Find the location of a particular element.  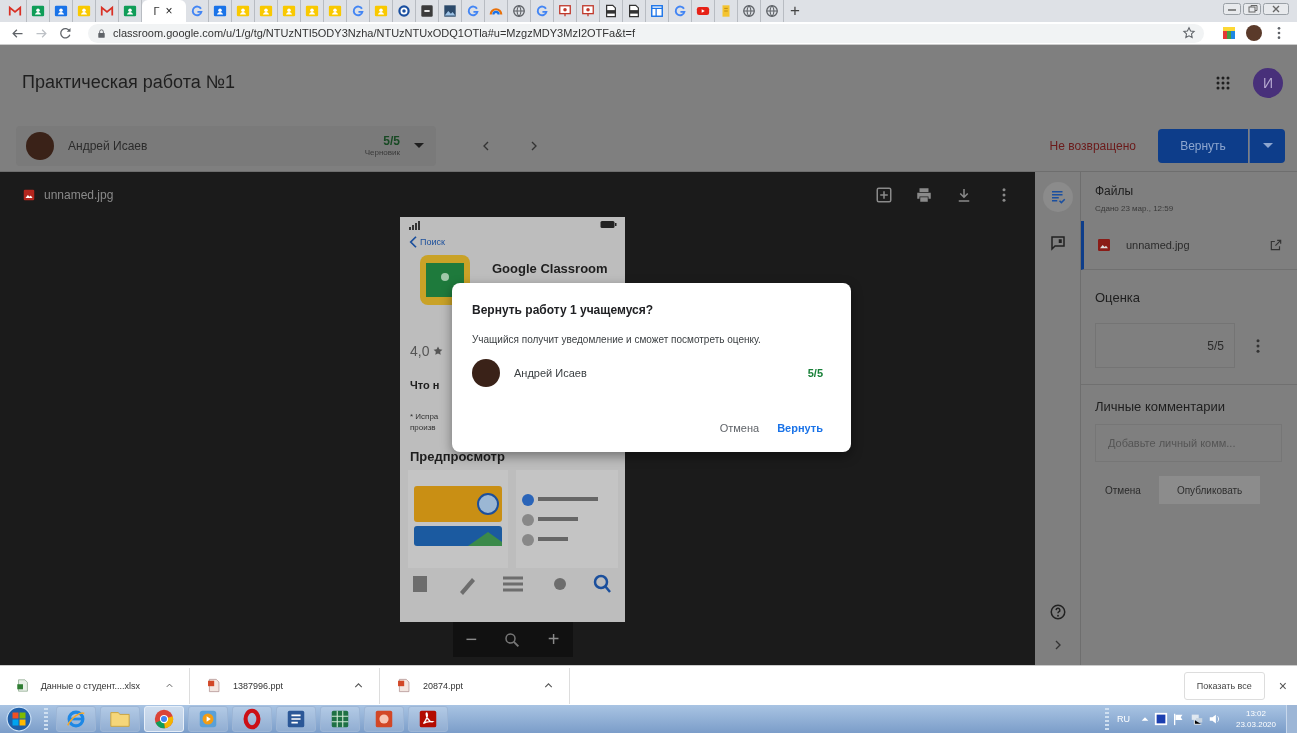

bookmark-star-icon is located at coordinates (1189, 33).